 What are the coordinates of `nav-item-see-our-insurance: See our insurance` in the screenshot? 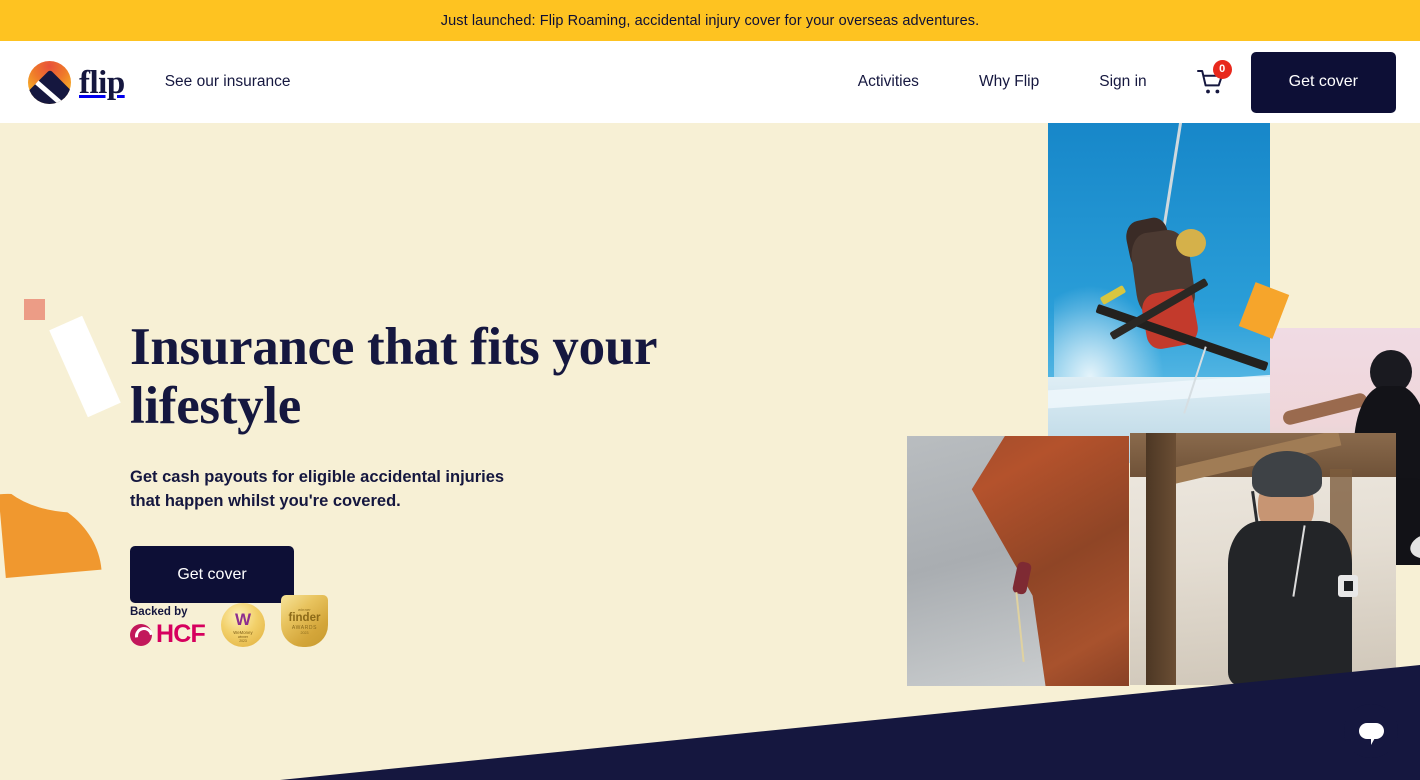 It's located at (228, 81).